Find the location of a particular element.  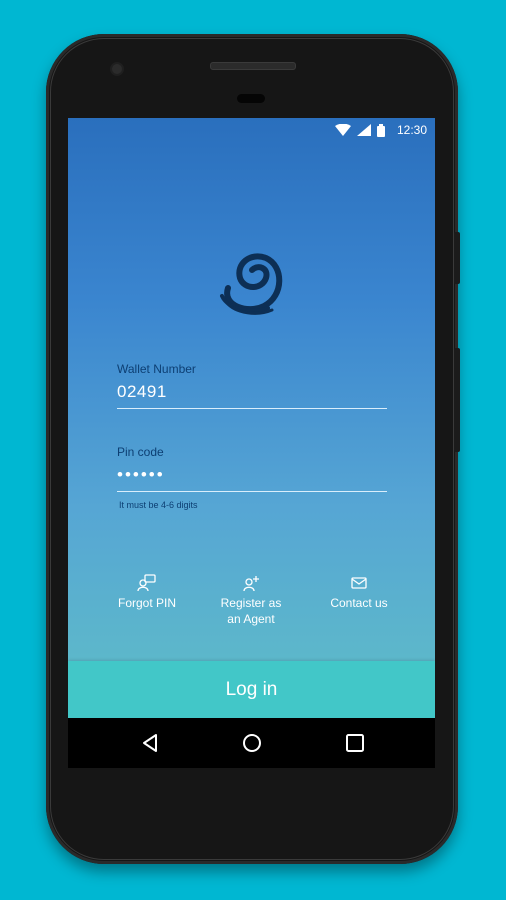

wallet-number-underline is located at coordinates (252, 408).